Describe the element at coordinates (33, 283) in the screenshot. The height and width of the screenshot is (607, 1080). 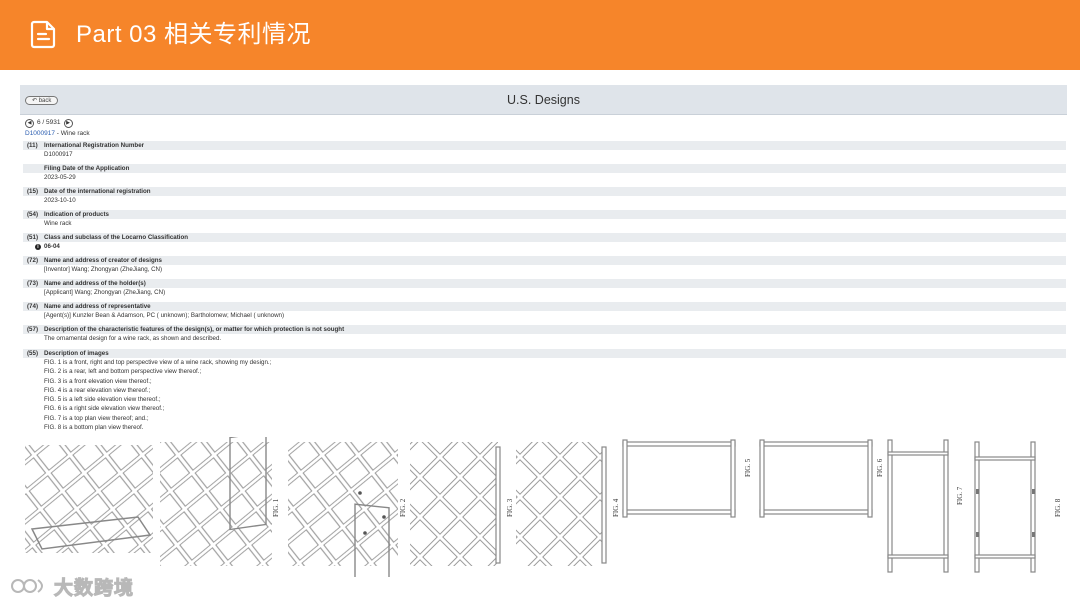
I see `section-code: (73)` at that location.